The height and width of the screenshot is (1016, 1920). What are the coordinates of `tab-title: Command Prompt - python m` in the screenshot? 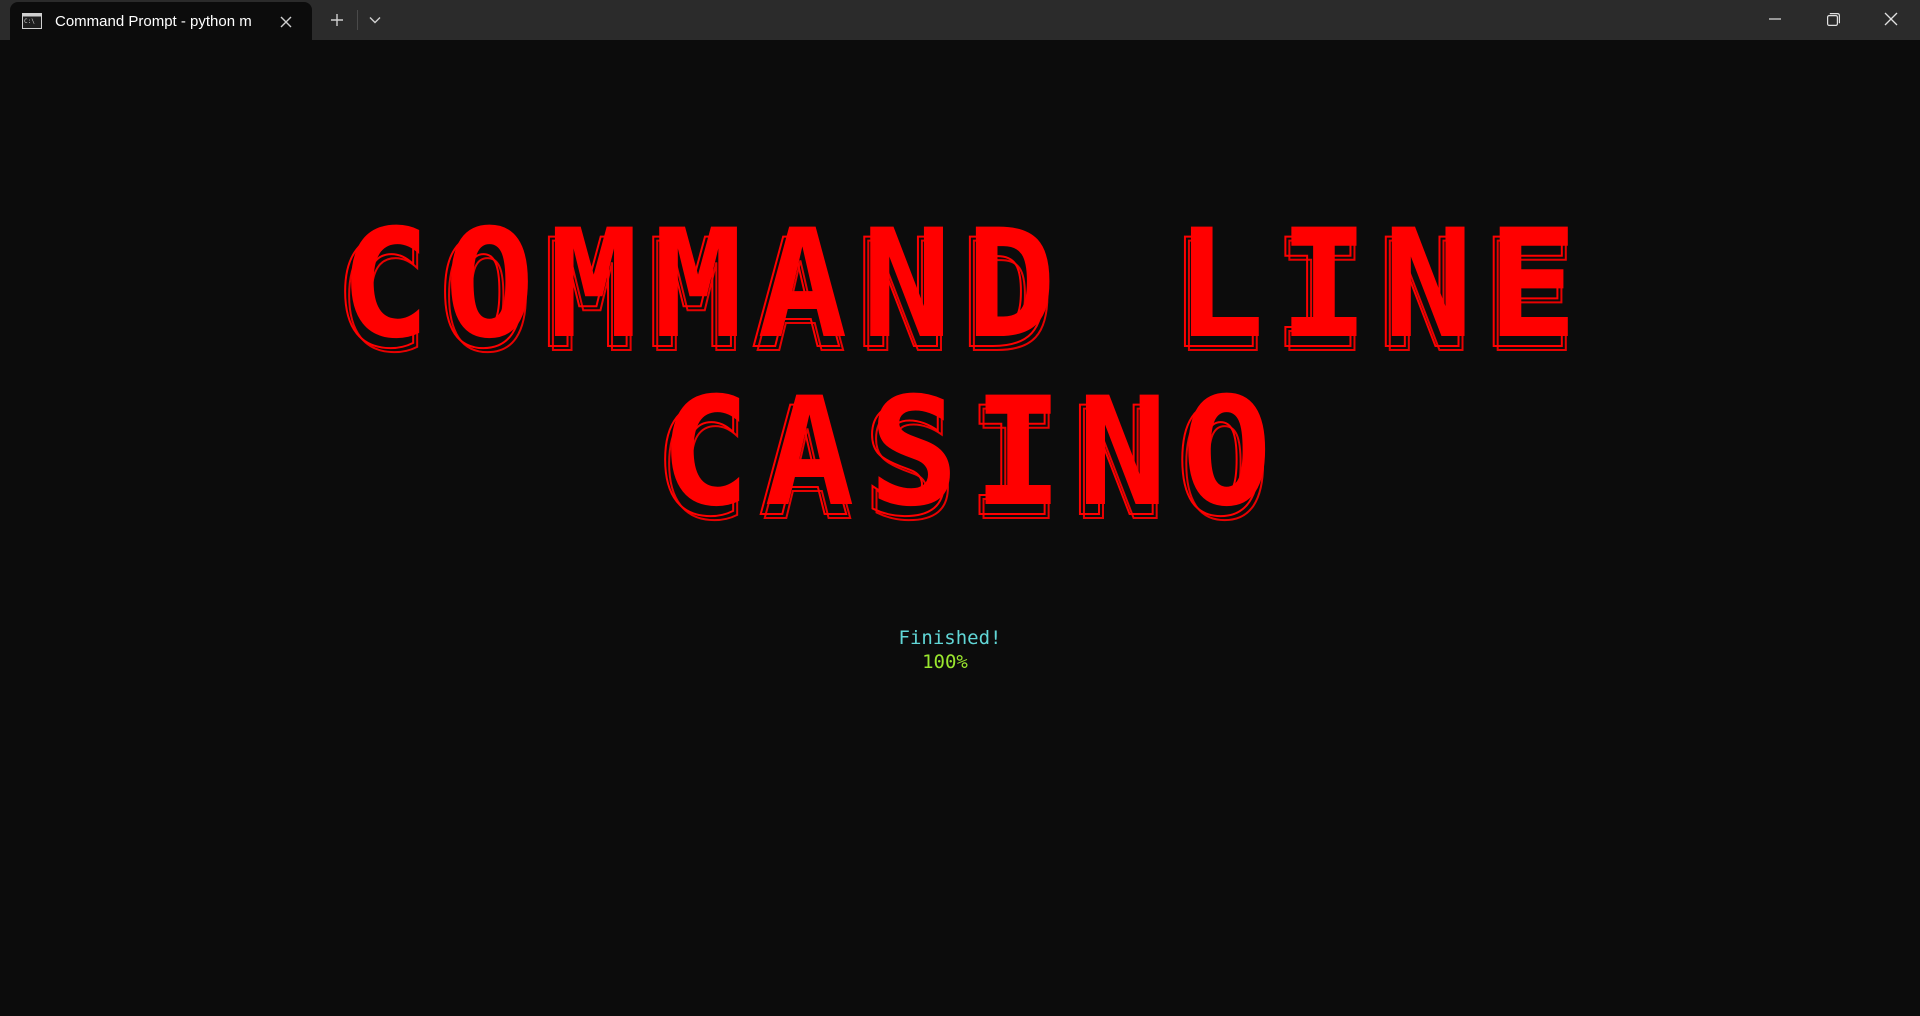 It's located at (153, 21).